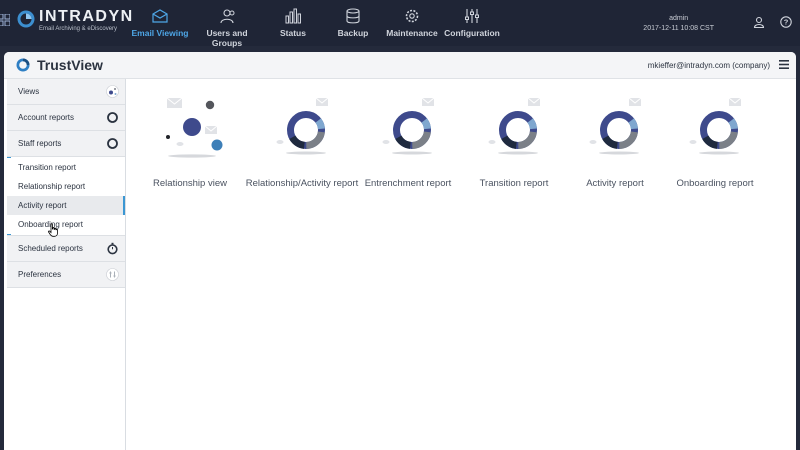 This screenshot has height=450, width=800. I want to click on sidebar-subitem-onboarding-report: Onboarding report, so click(66, 224).